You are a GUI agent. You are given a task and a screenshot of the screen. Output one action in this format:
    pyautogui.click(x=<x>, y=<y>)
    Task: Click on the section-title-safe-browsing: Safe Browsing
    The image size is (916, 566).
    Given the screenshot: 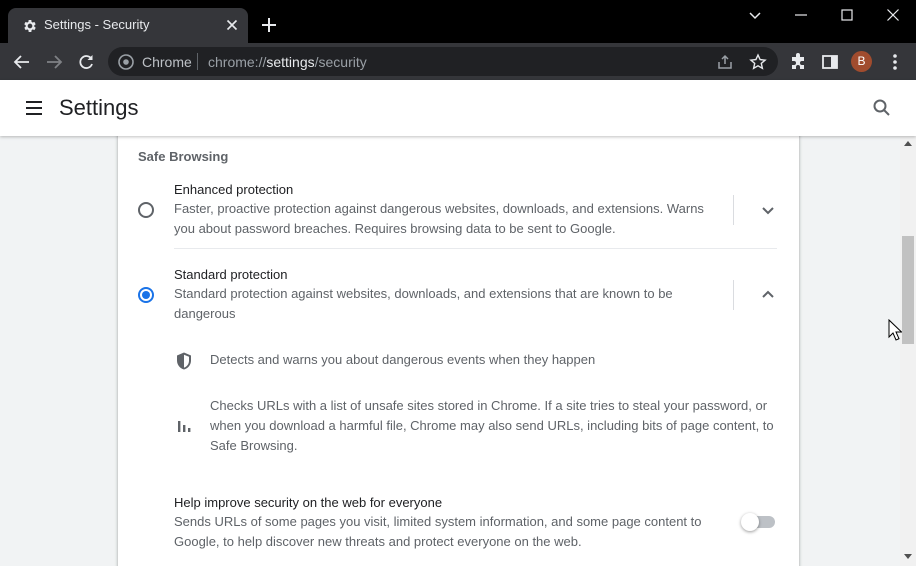 What is the action you would take?
    pyautogui.click(x=183, y=156)
    